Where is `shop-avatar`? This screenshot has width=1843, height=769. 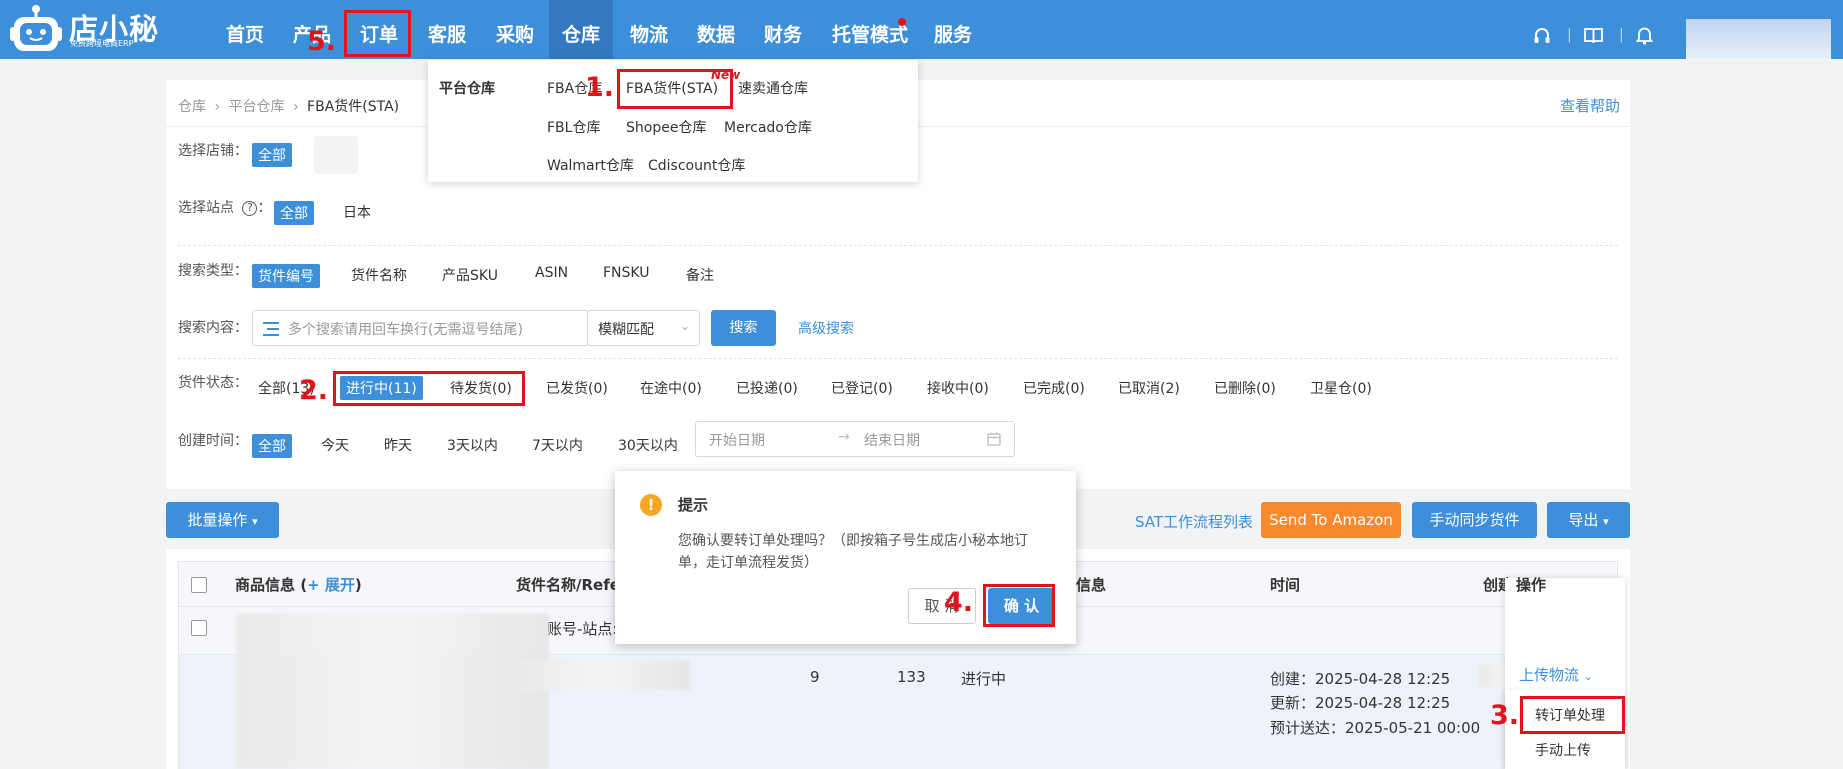 shop-avatar is located at coordinates (336, 155).